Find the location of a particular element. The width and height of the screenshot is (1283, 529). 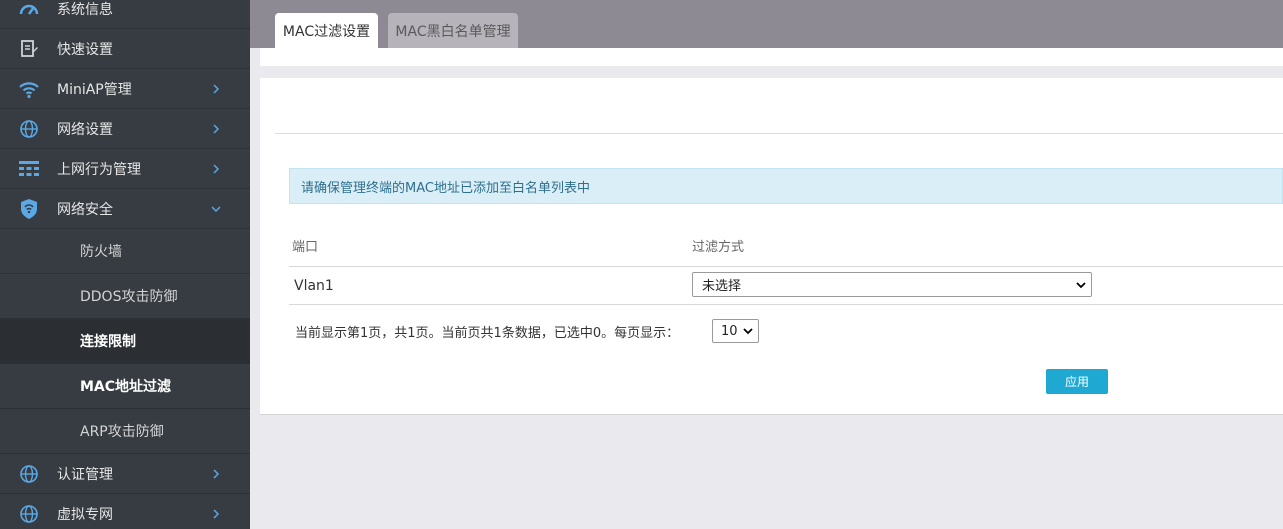

sidebar-item-label: 虚拟专网 is located at coordinates (85, 514).